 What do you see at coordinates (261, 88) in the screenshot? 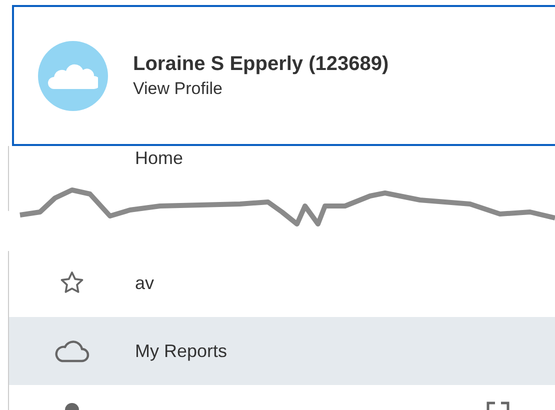
I see `view-profile-link: View Profile` at bounding box center [261, 88].